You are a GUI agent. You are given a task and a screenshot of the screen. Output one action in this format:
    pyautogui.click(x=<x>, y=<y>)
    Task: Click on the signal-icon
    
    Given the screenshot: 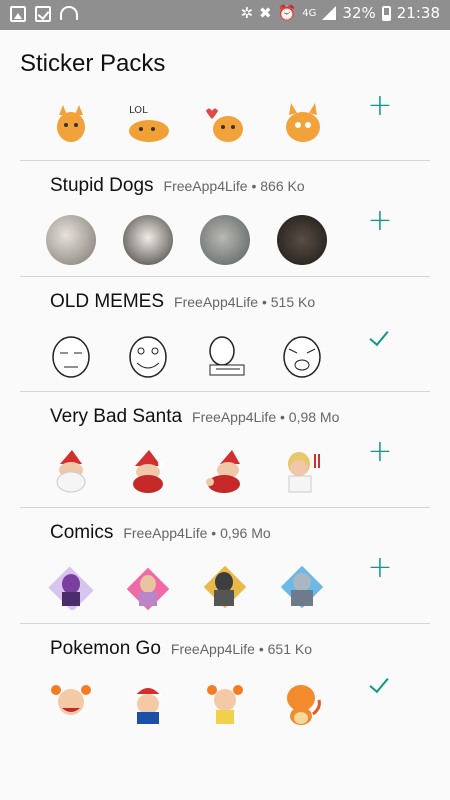 What is the action you would take?
    pyautogui.click(x=329, y=13)
    